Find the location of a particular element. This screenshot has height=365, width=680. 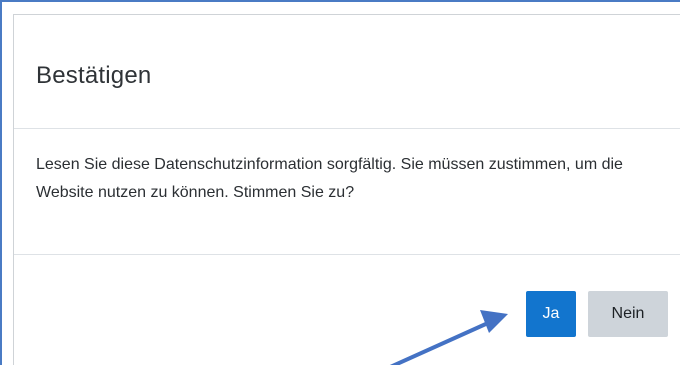

frame-border-left is located at coordinates (1, 182).